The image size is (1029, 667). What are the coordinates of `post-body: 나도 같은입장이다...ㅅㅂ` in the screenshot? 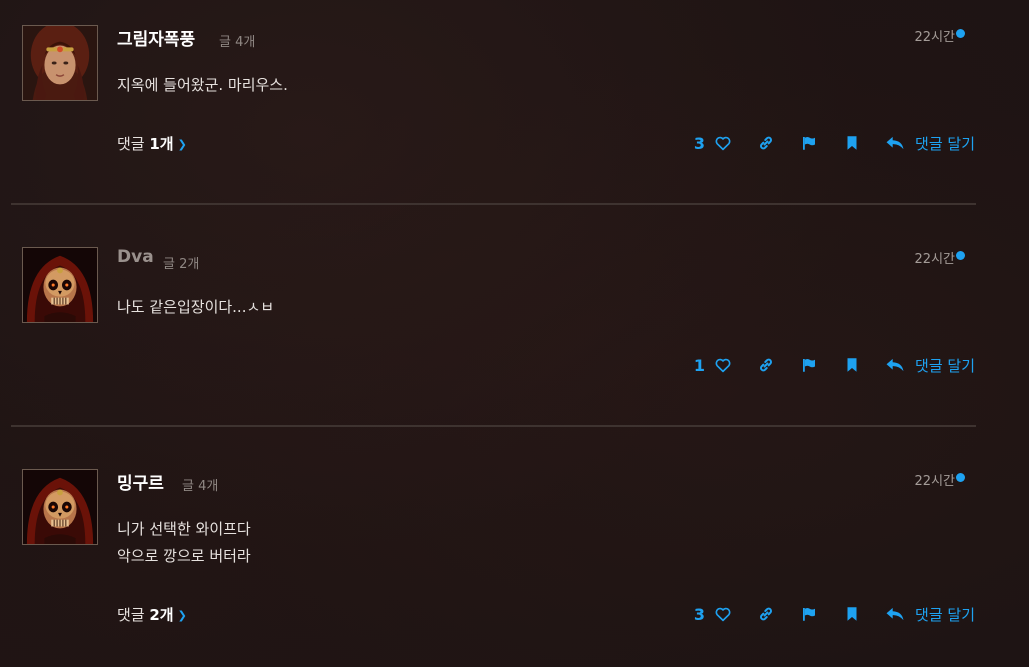 It's located at (195, 307).